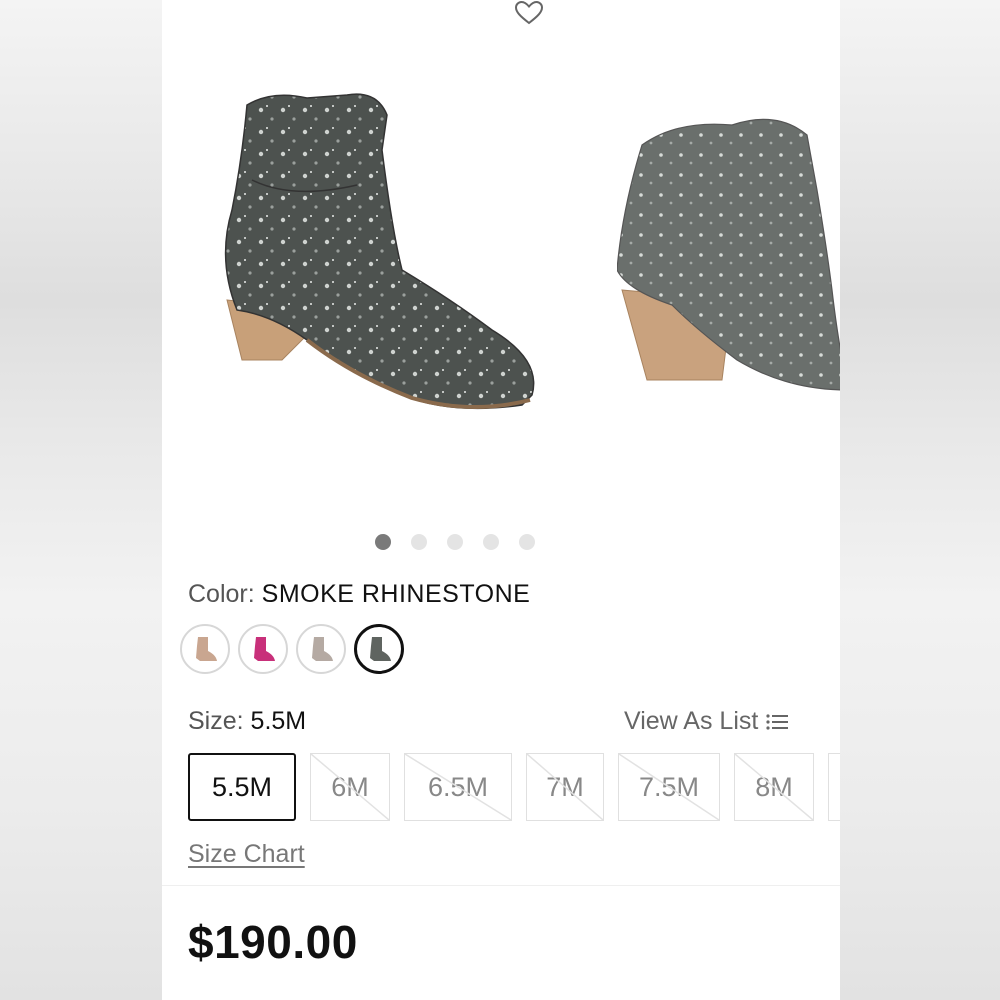 Image resolution: width=1000 pixels, height=1000 pixels. What do you see at coordinates (278, 721) in the screenshot?
I see `size-value: 5.5M` at bounding box center [278, 721].